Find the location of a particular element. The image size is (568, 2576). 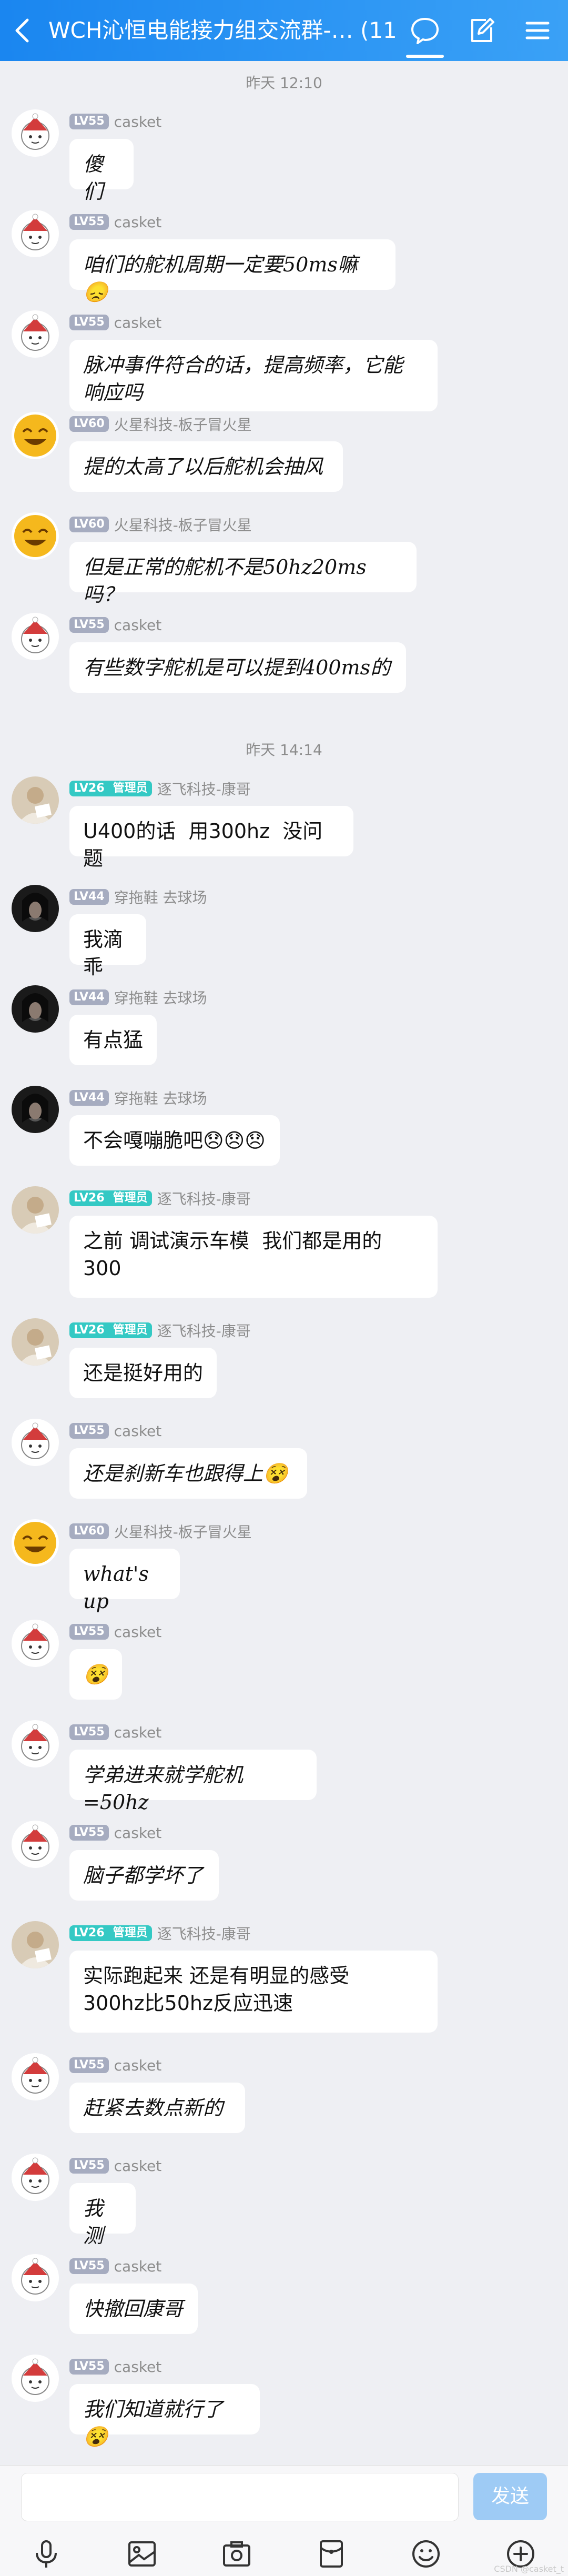

message-bubble: 傻们 is located at coordinates (101, 171).